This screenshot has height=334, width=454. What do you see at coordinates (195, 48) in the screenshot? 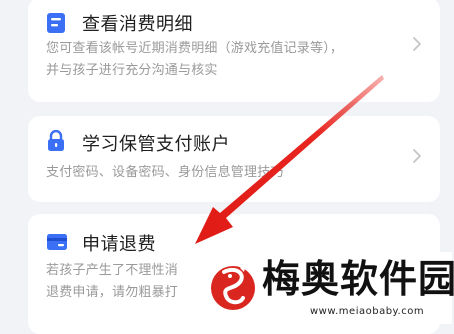
I see `description-line: 您可查看该帐号近期消费明细（游戏充值记录等），` at bounding box center [195, 48].